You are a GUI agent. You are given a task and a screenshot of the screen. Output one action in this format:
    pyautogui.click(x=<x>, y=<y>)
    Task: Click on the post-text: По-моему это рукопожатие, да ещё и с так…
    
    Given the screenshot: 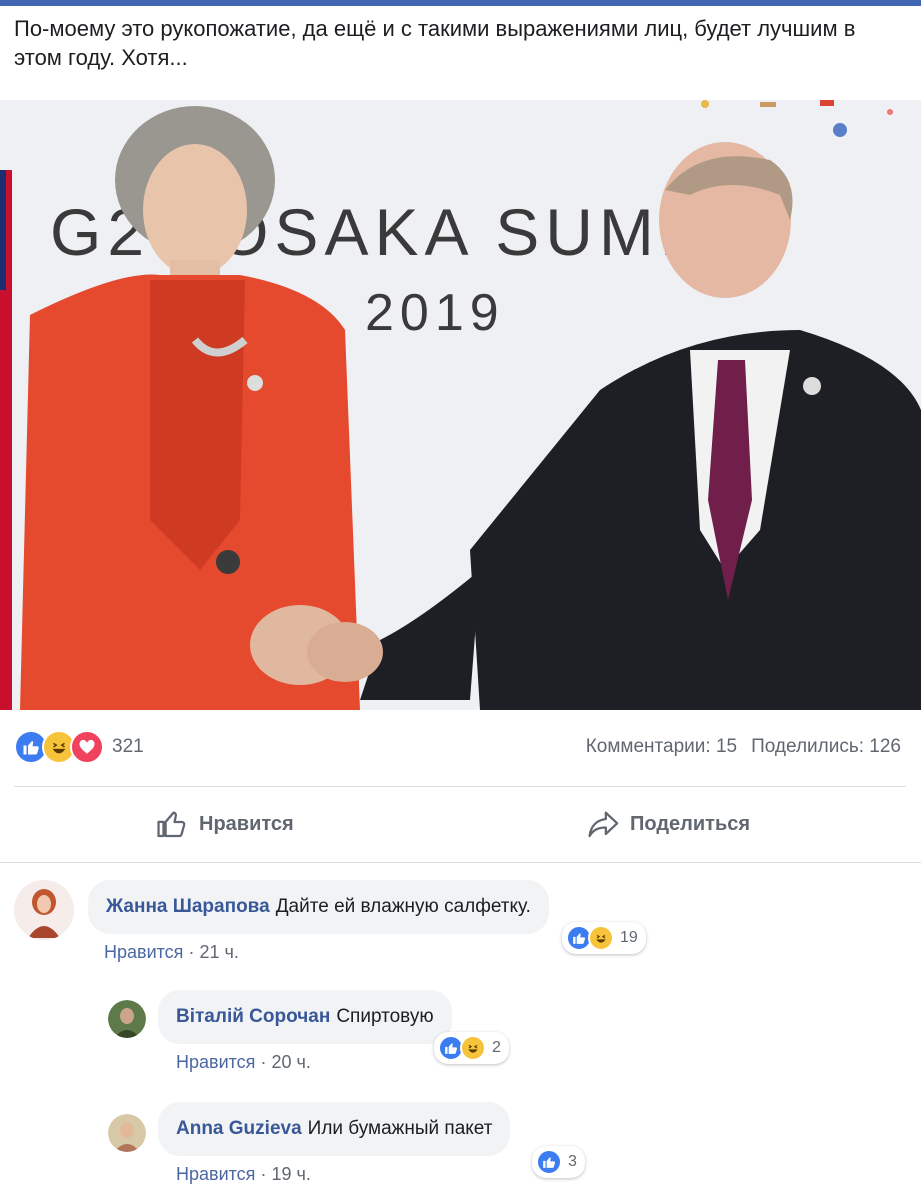 What is the action you would take?
    pyautogui.click(x=435, y=43)
    